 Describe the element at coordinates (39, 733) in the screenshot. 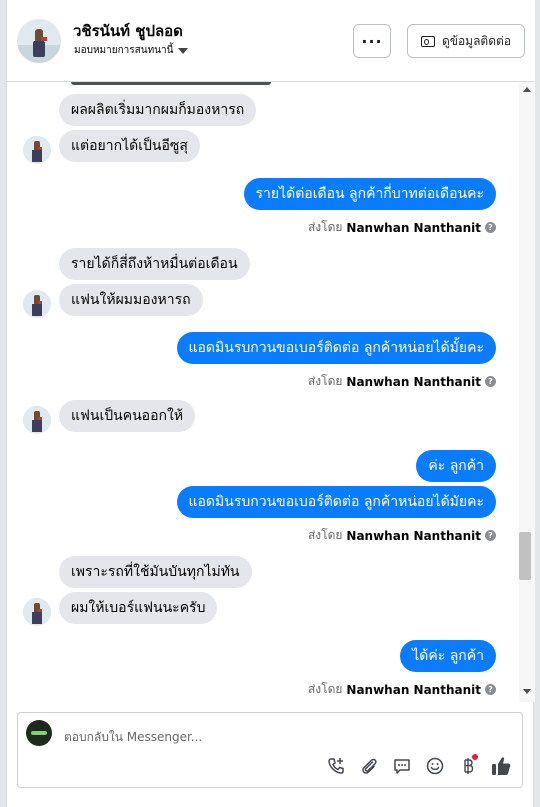

I see `page-avatar` at that location.